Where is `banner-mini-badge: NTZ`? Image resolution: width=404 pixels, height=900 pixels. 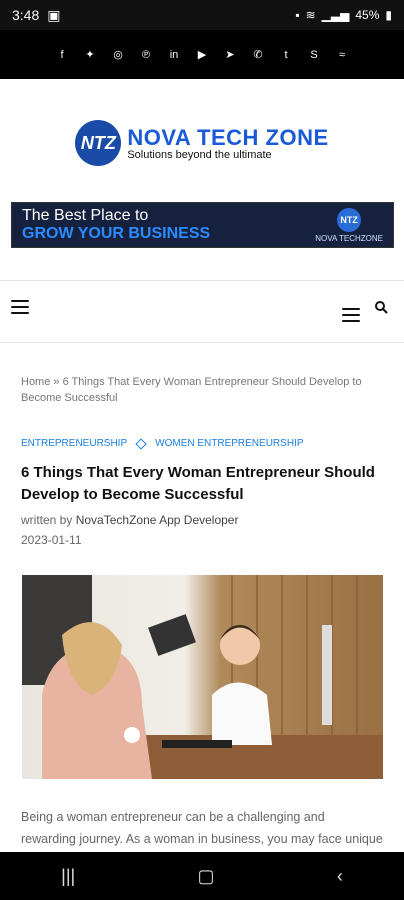 banner-mini-badge: NTZ is located at coordinates (349, 219).